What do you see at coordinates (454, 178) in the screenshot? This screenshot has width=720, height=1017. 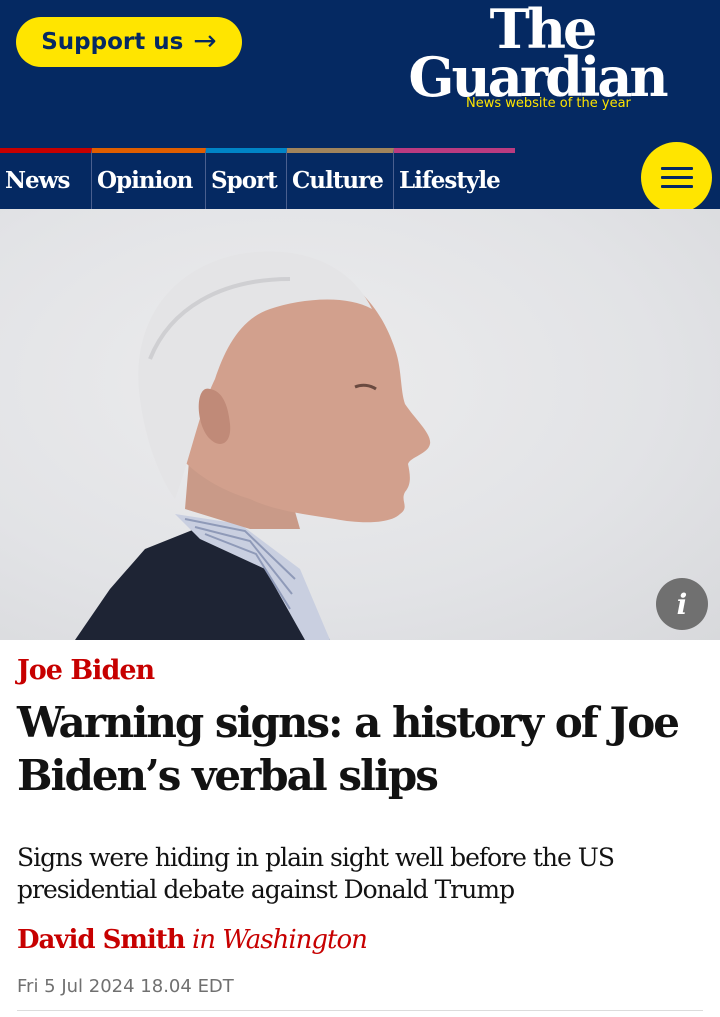 I see `nav-item-lifestyle: Lifestyle` at bounding box center [454, 178].